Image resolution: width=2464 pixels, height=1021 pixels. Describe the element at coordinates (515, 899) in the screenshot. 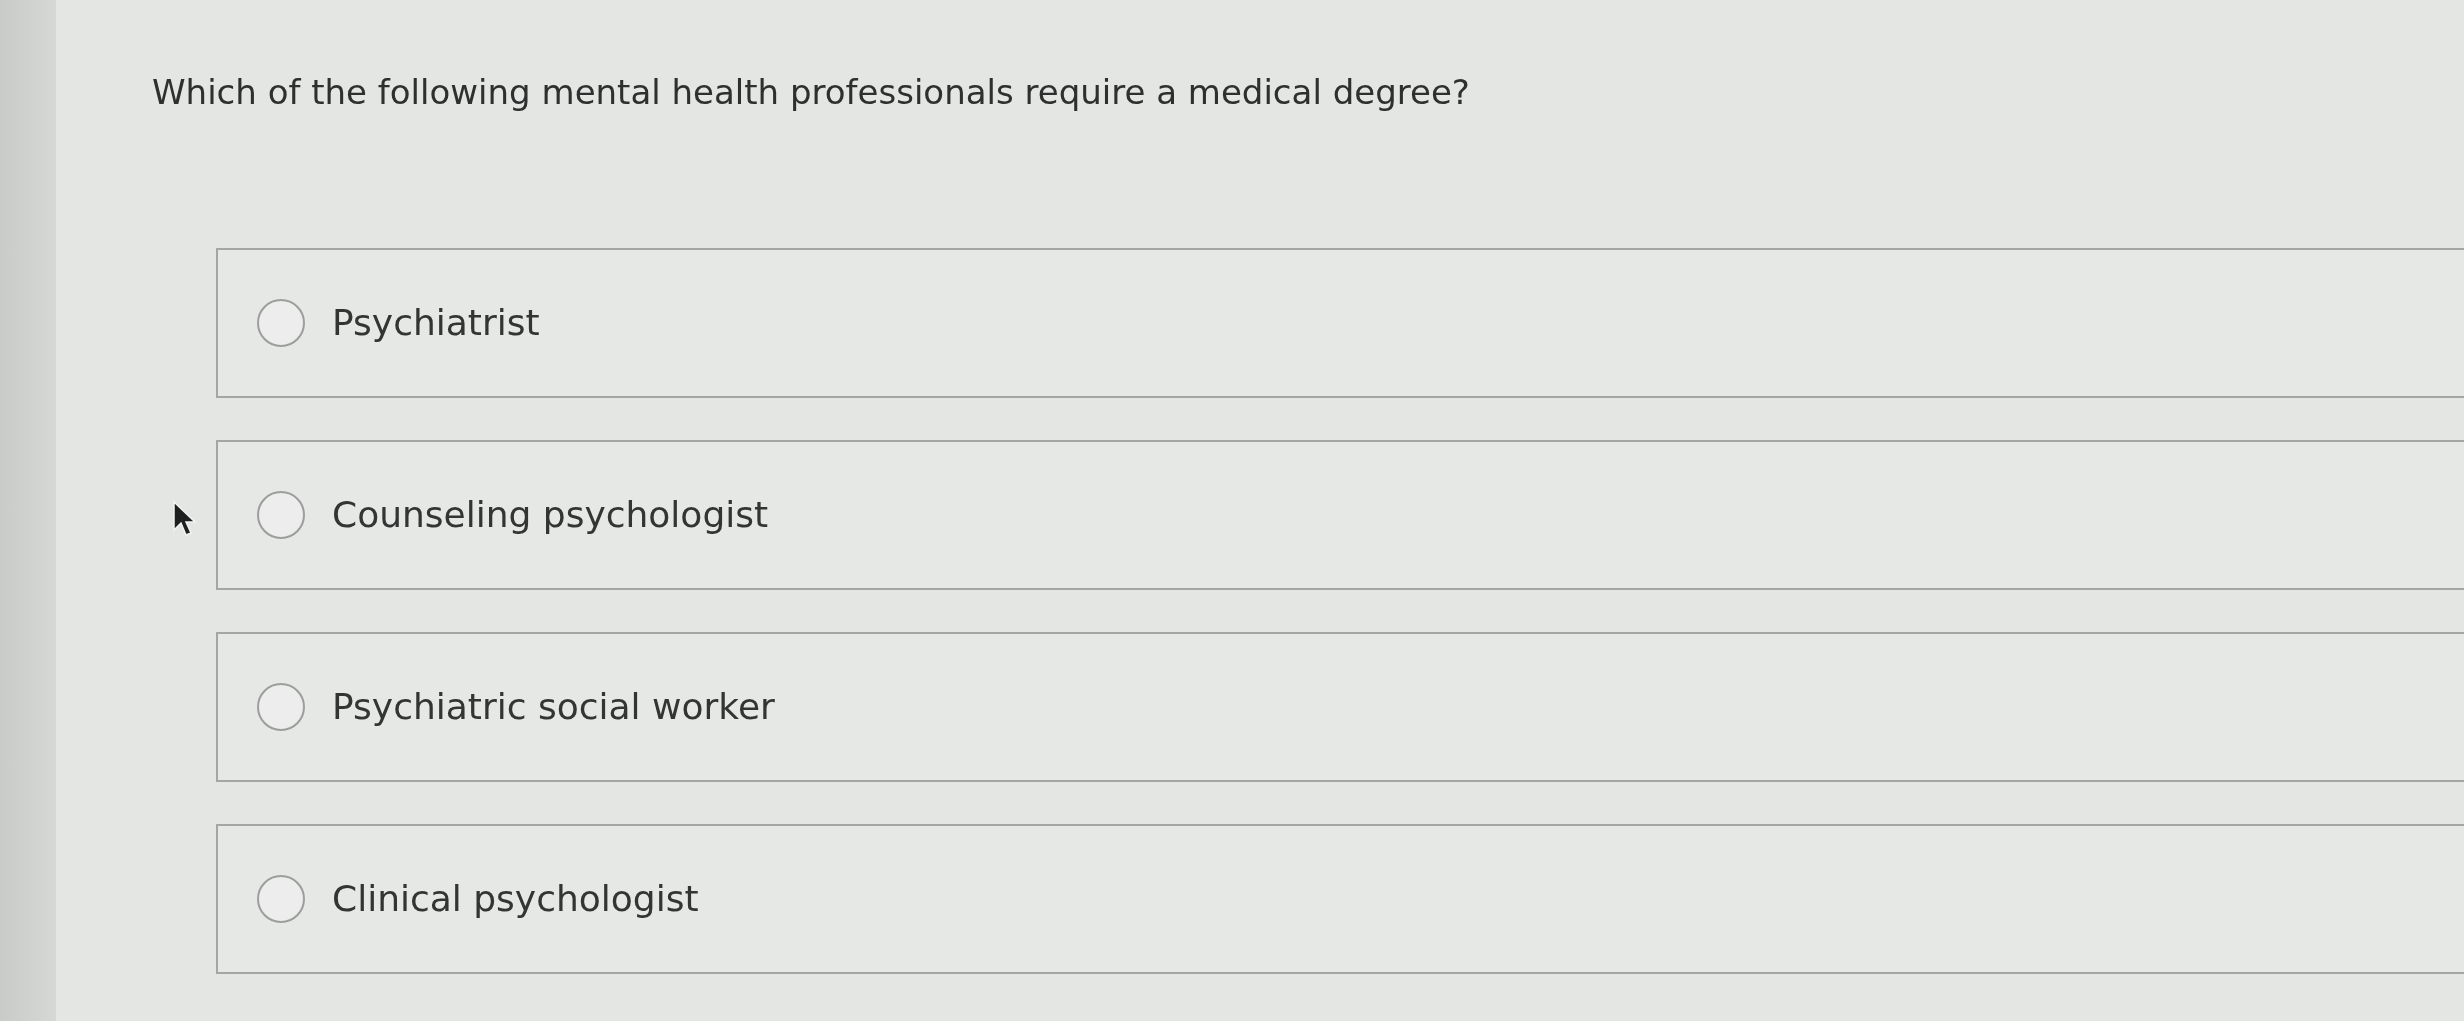

I see `option-label: Clinical psychologist` at that location.